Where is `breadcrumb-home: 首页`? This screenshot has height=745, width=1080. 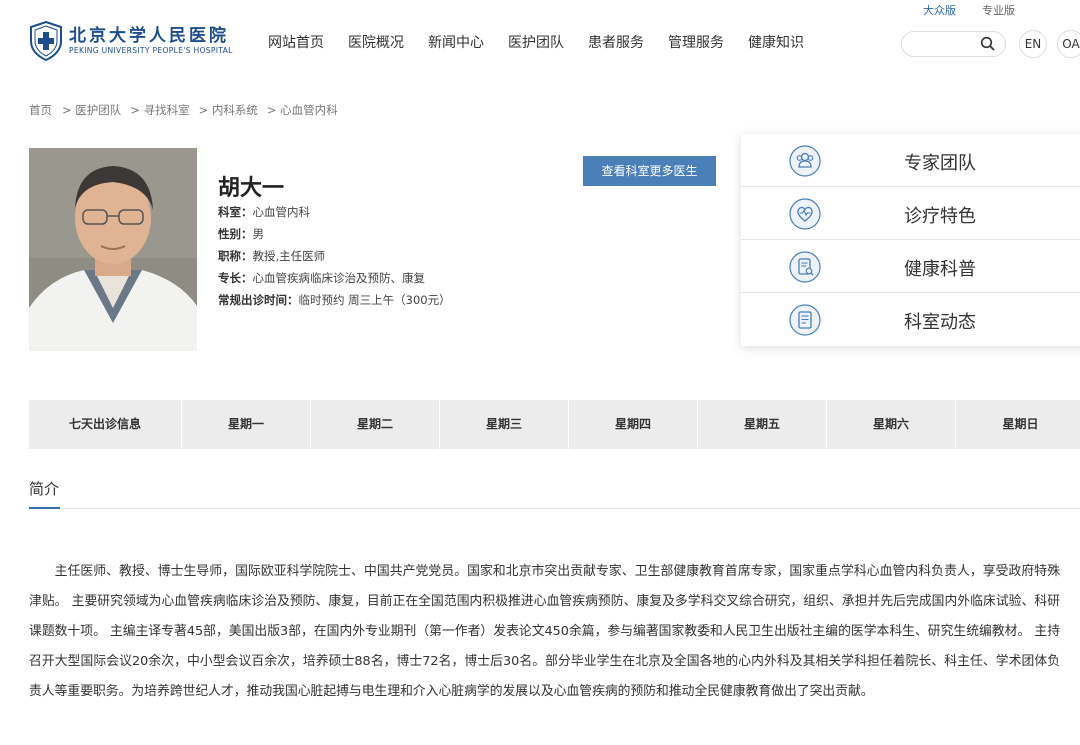
breadcrumb-home: 首页 is located at coordinates (40, 110).